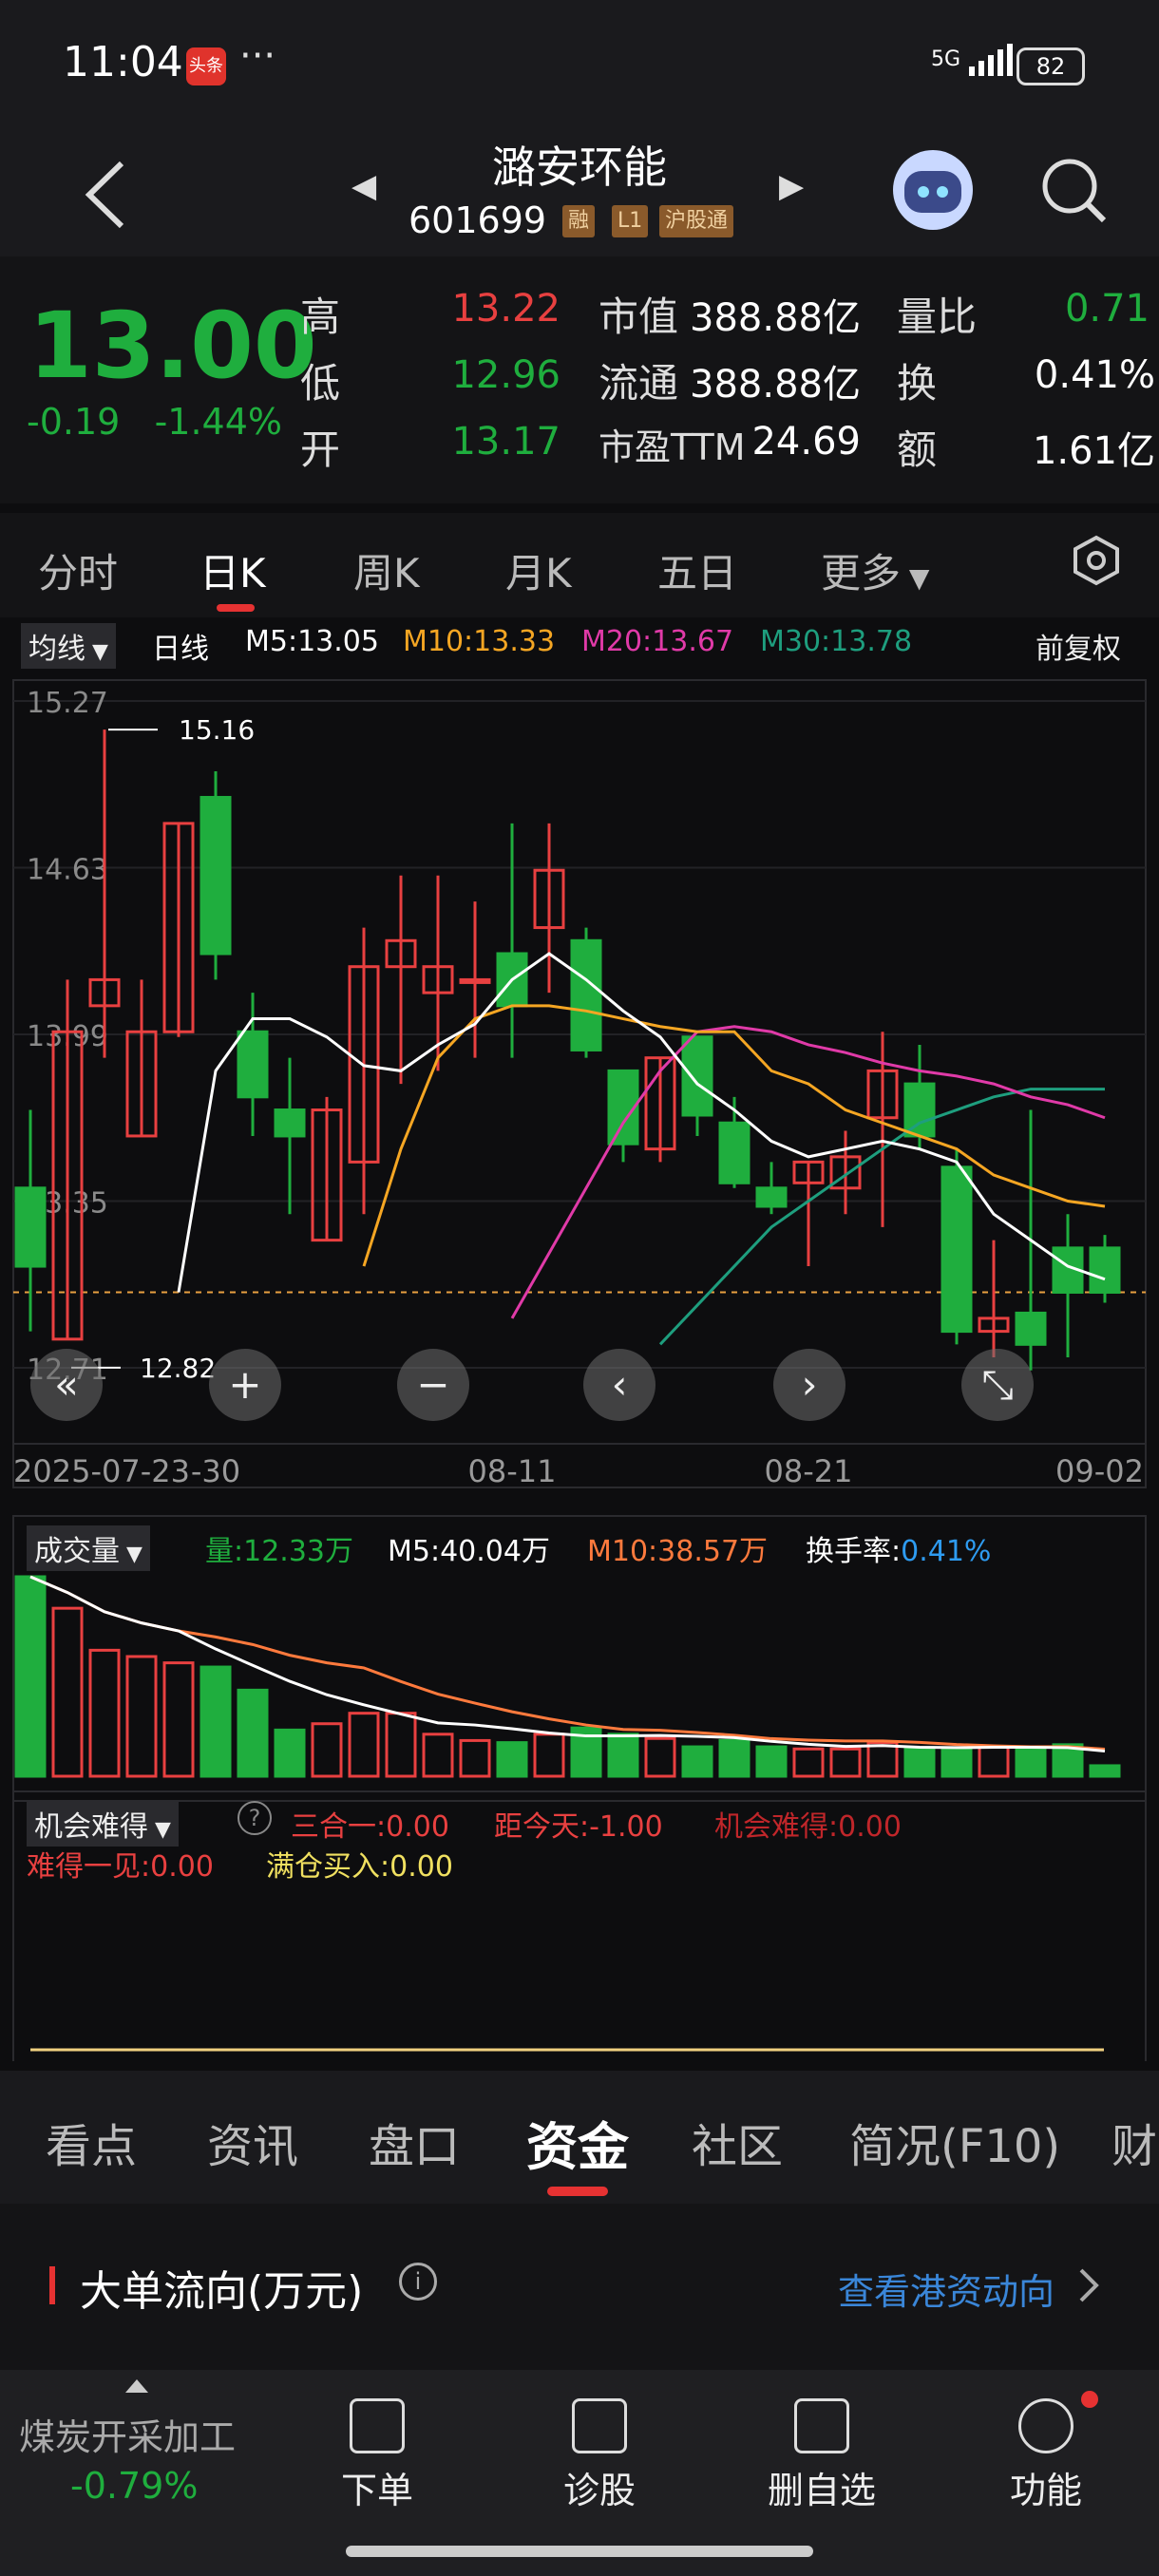 Image resolution: width=1159 pixels, height=2576 pixels. I want to click on tab-highlights: 看点, so click(91, 2142).